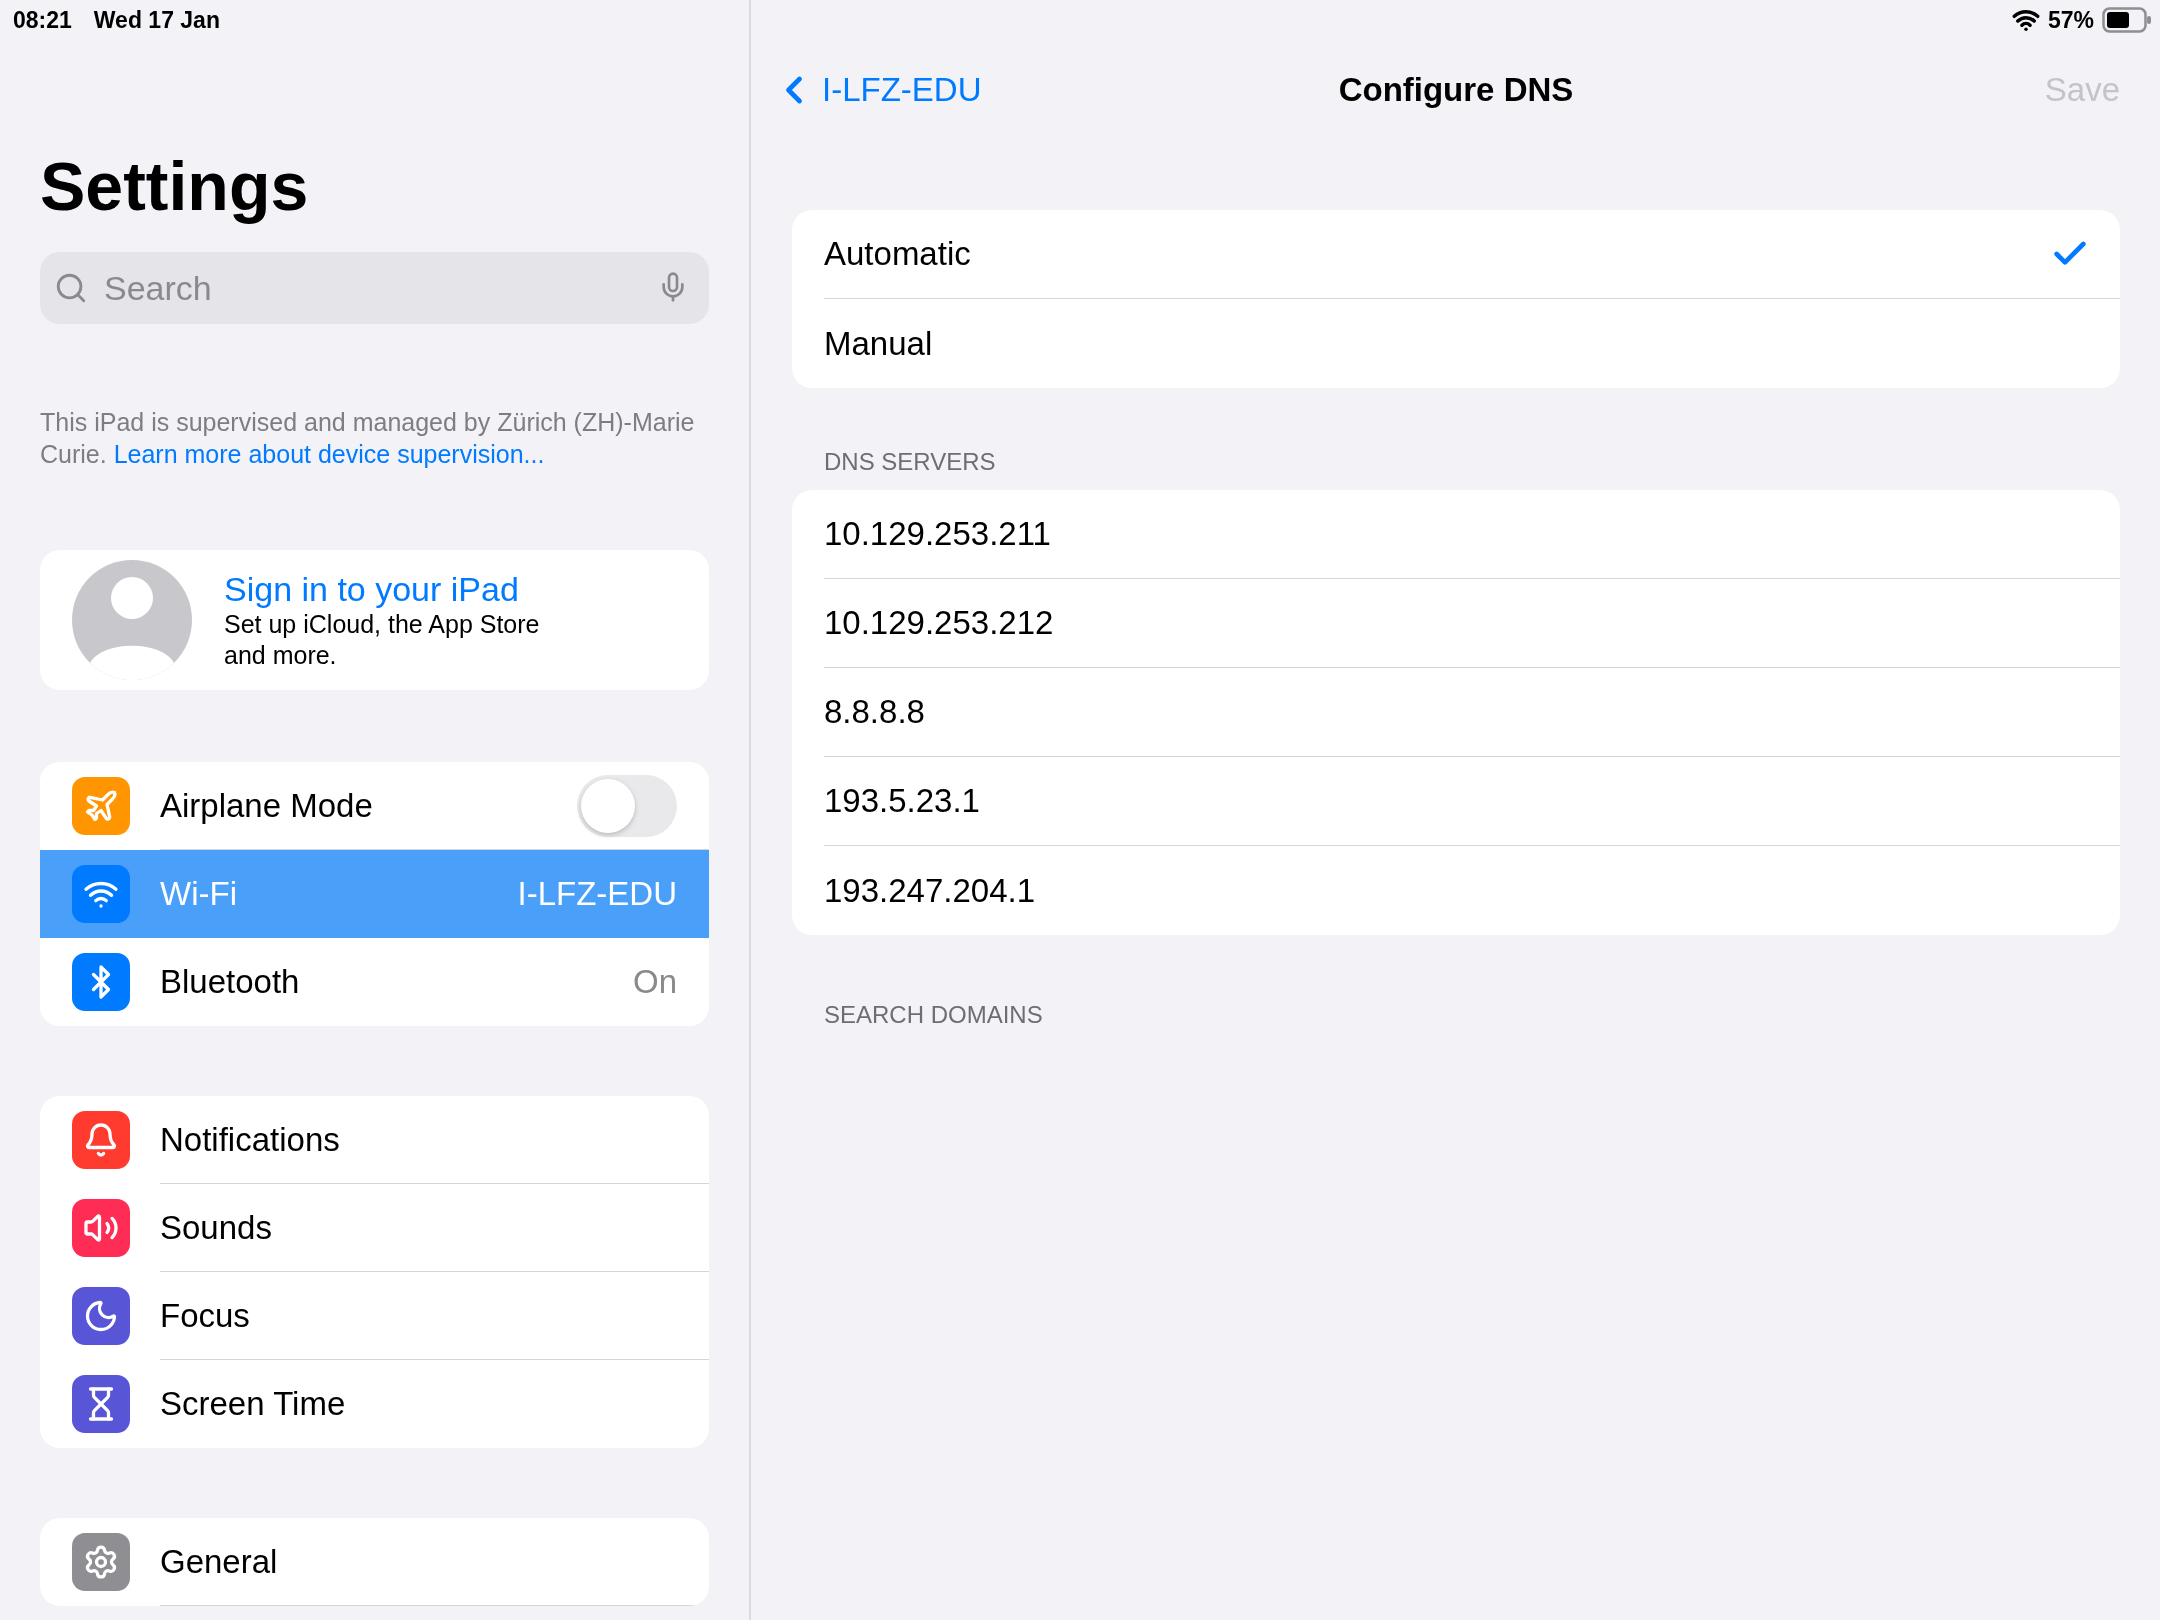 The height and width of the screenshot is (1620, 2160). What do you see at coordinates (654, 982) in the screenshot?
I see `row-value: On` at bounding box center [654, 982].